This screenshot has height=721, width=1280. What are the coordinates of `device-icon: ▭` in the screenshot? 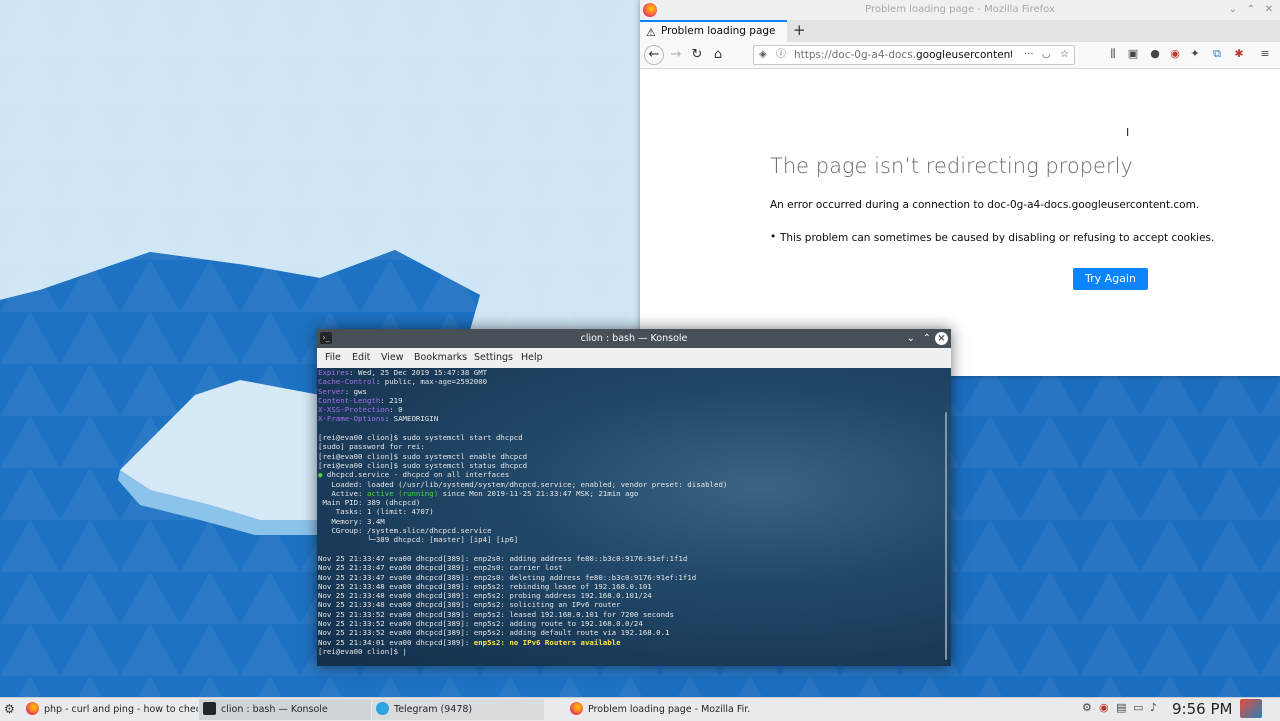 It's located at (1138, 707).